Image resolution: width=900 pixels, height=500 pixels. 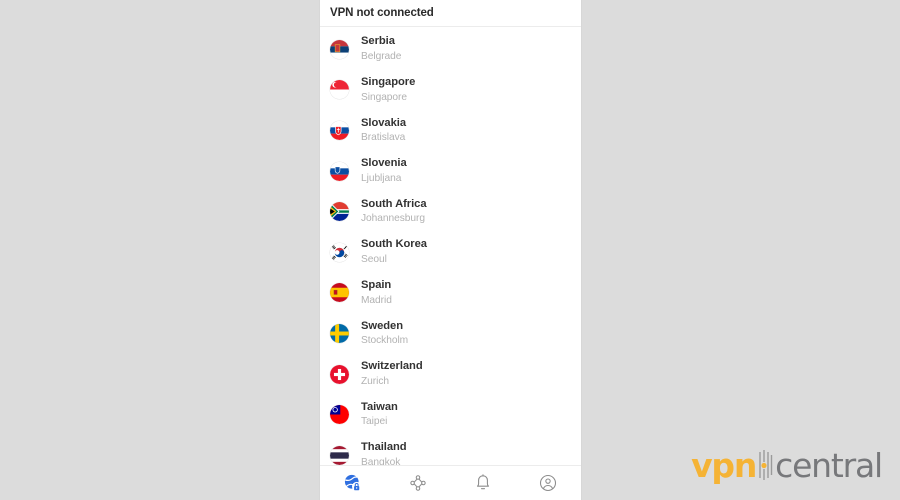 I want to click on flag-south-africa-icon, so click(x=339, y=212).